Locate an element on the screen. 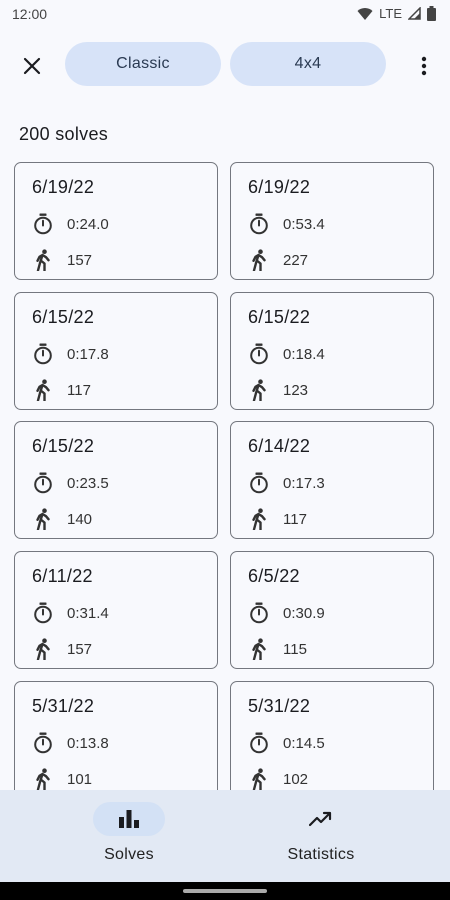 This screenshot has height=900, width=450. solve-time: 0:30.9 is located at coordinates (304, 613).